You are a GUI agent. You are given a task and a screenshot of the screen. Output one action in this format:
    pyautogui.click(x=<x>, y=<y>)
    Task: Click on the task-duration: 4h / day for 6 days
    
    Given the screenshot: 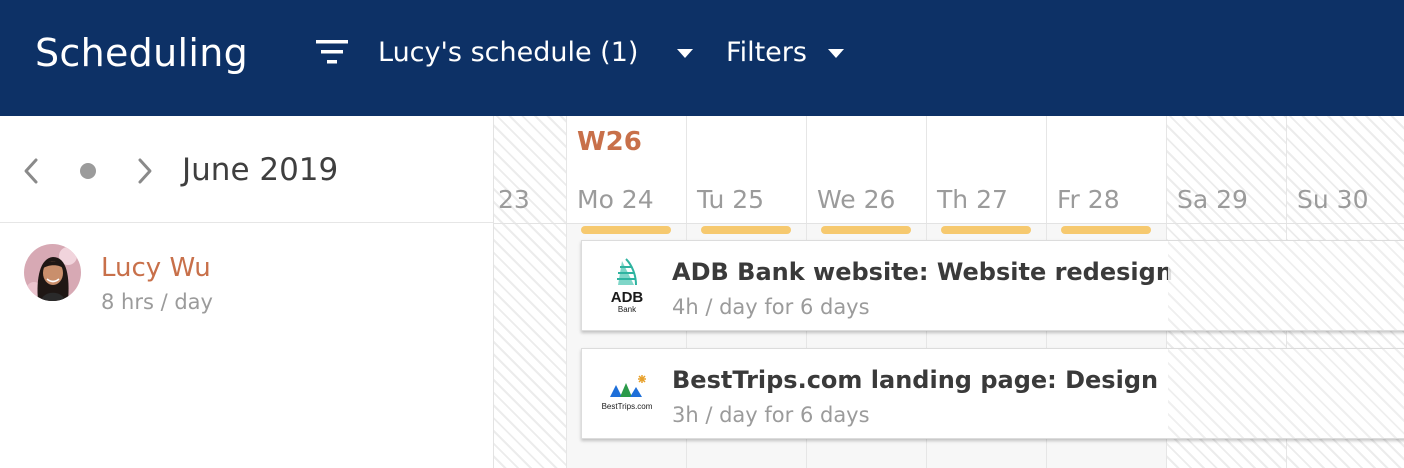 What is the action you would take?
    pyautogui.click(x=771, y=307)
    